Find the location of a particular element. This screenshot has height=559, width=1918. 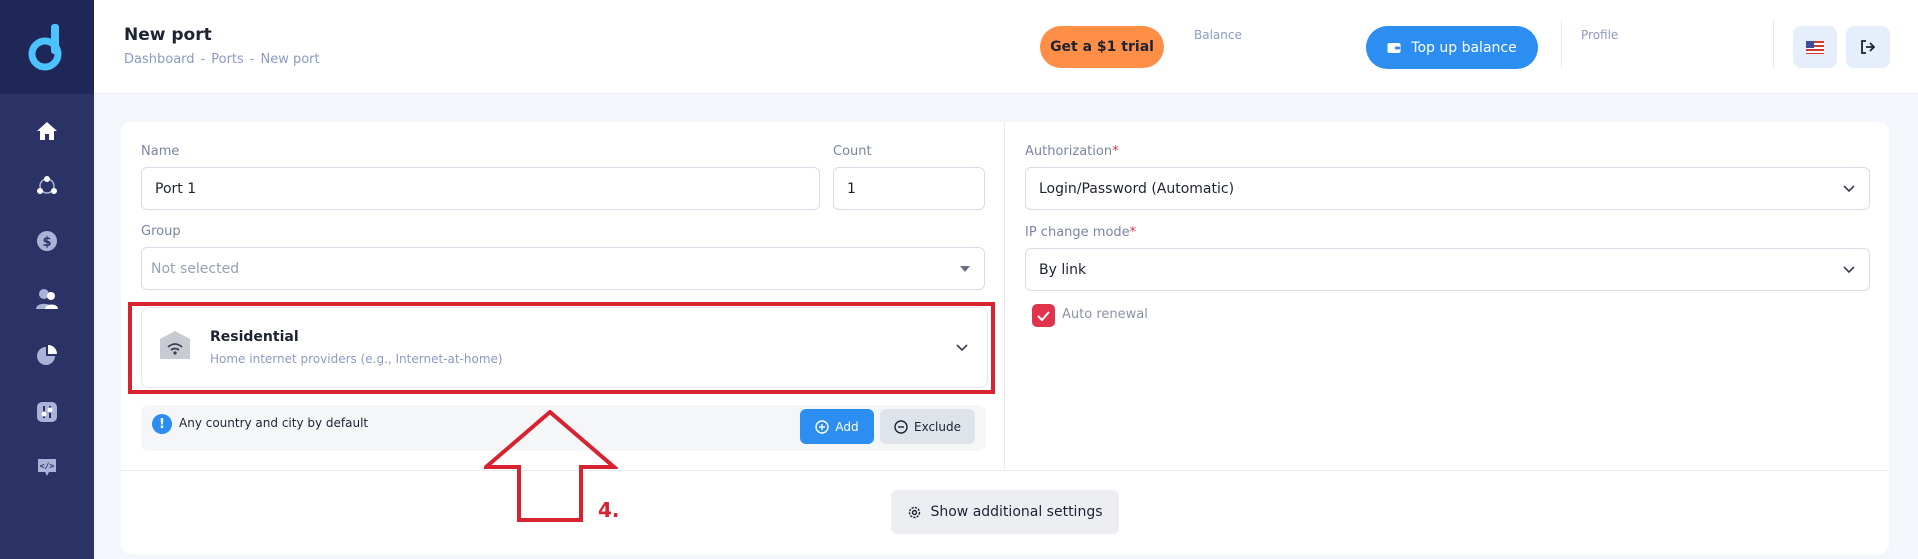

ip-mode-select: By link is located at coordinates (1447, 269).